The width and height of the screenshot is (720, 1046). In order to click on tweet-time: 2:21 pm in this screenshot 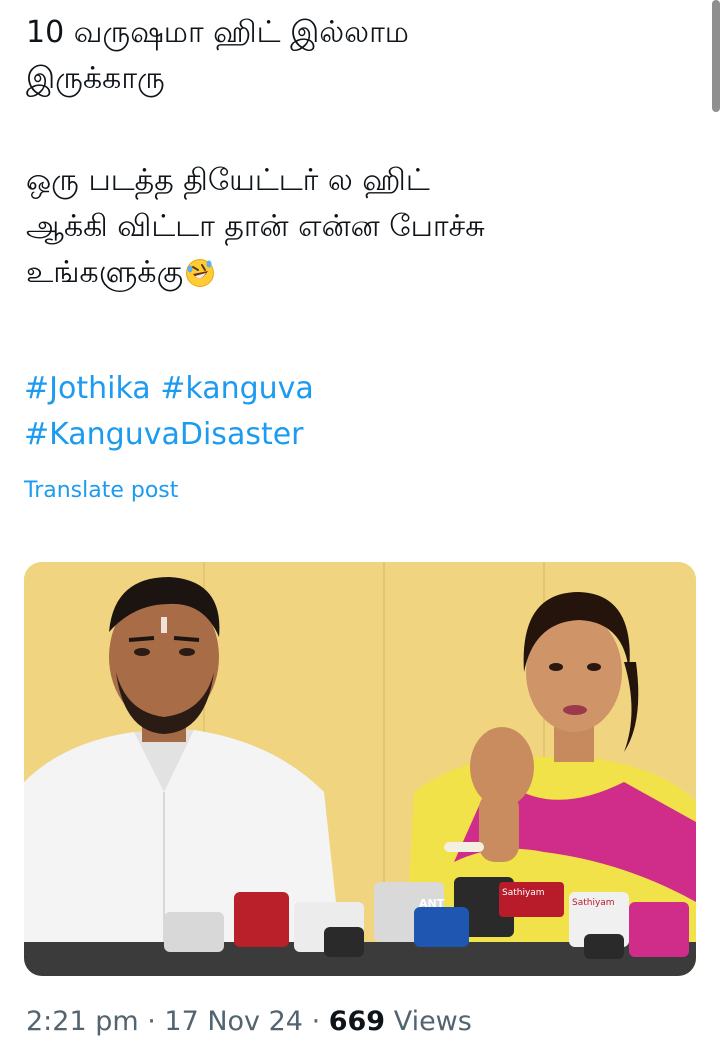, I will do `click(82, 1021)`.